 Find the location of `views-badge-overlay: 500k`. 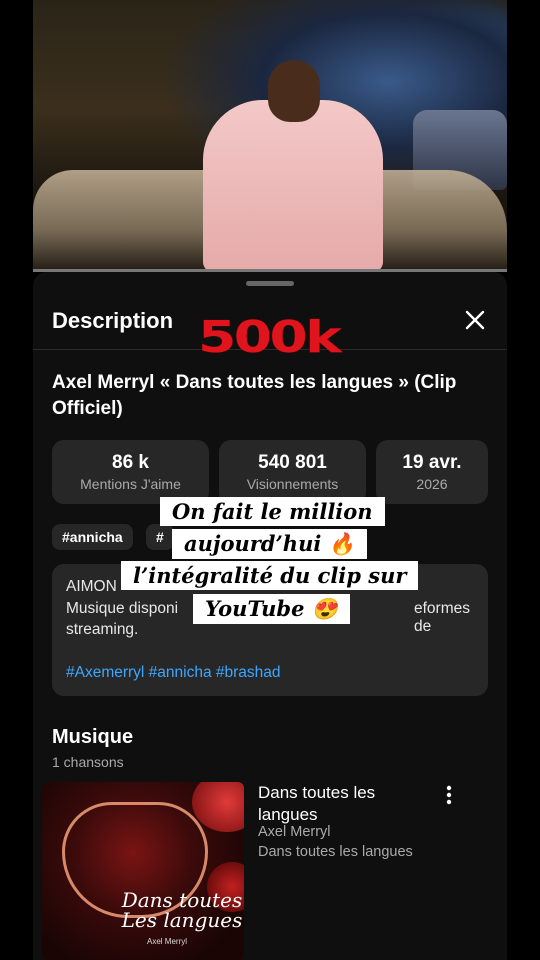

views-badge-overlay: 500k is located at coordinates (270, 337).